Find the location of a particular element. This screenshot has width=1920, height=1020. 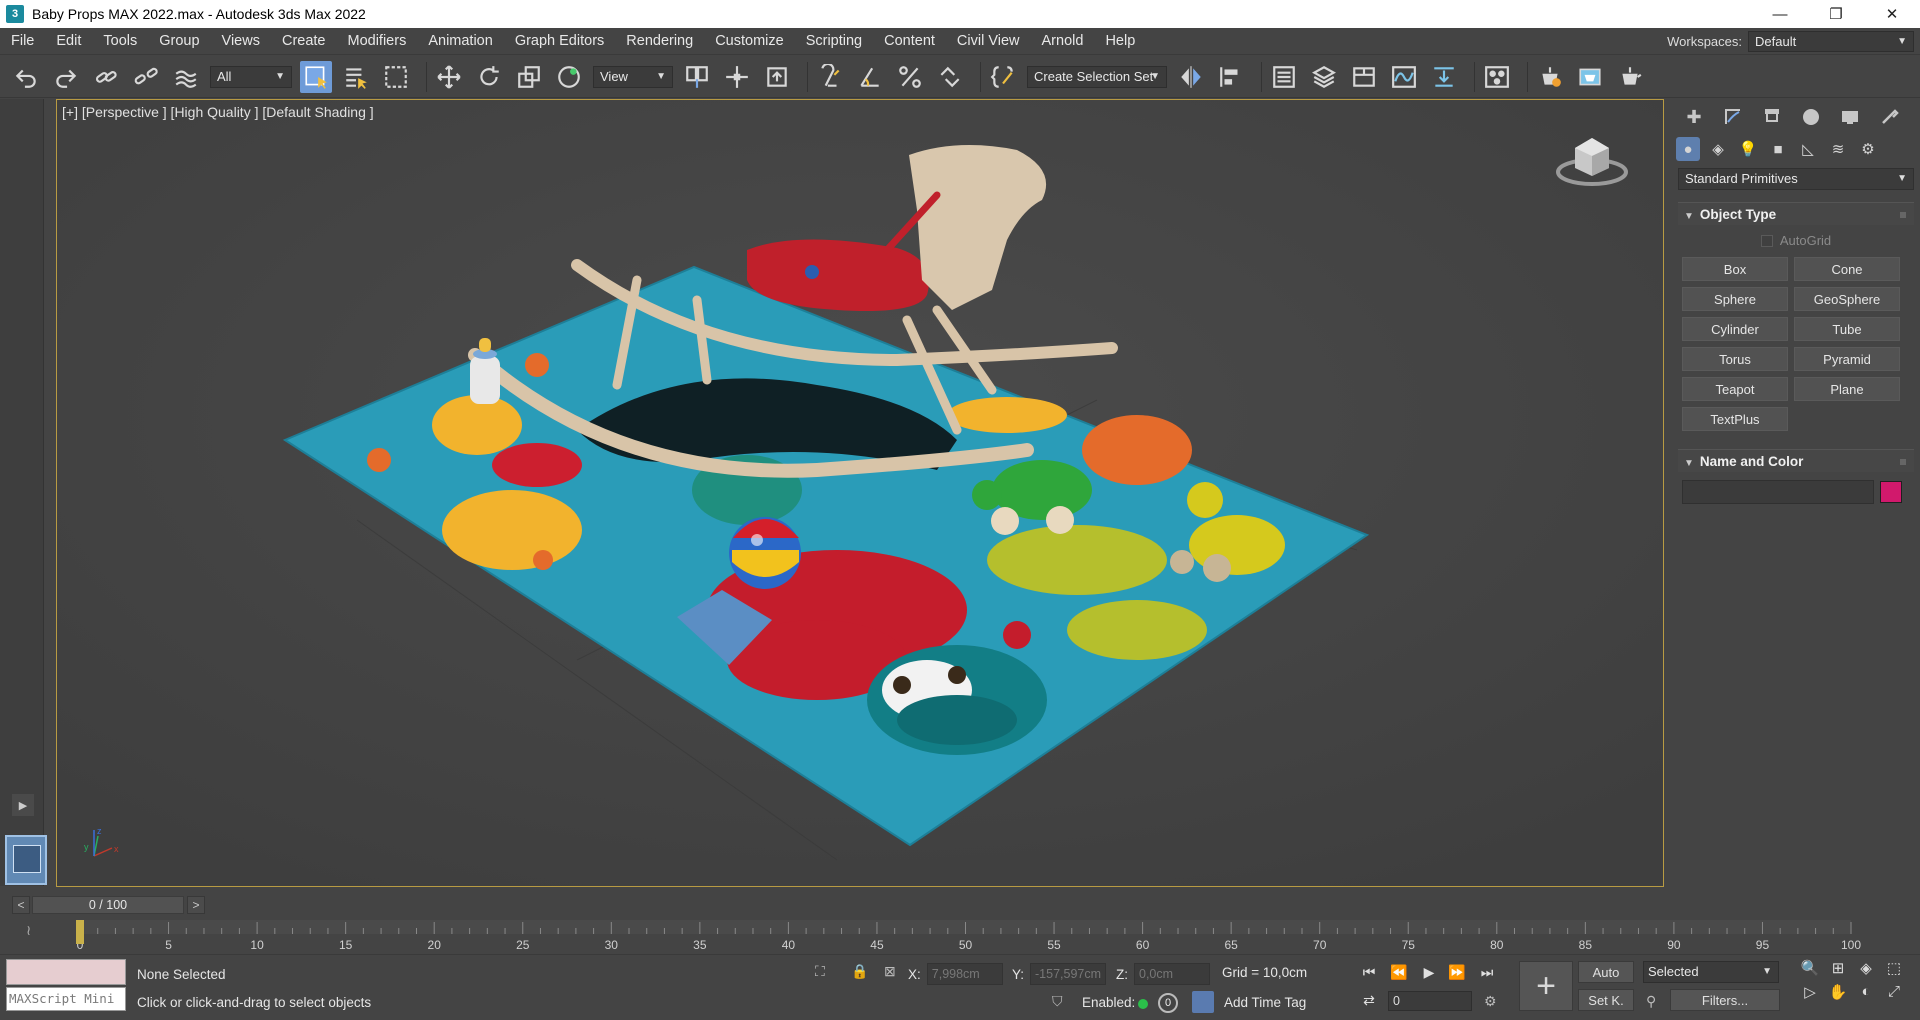

autogrid-checkbox-box is located at coordinates (1766, 240).